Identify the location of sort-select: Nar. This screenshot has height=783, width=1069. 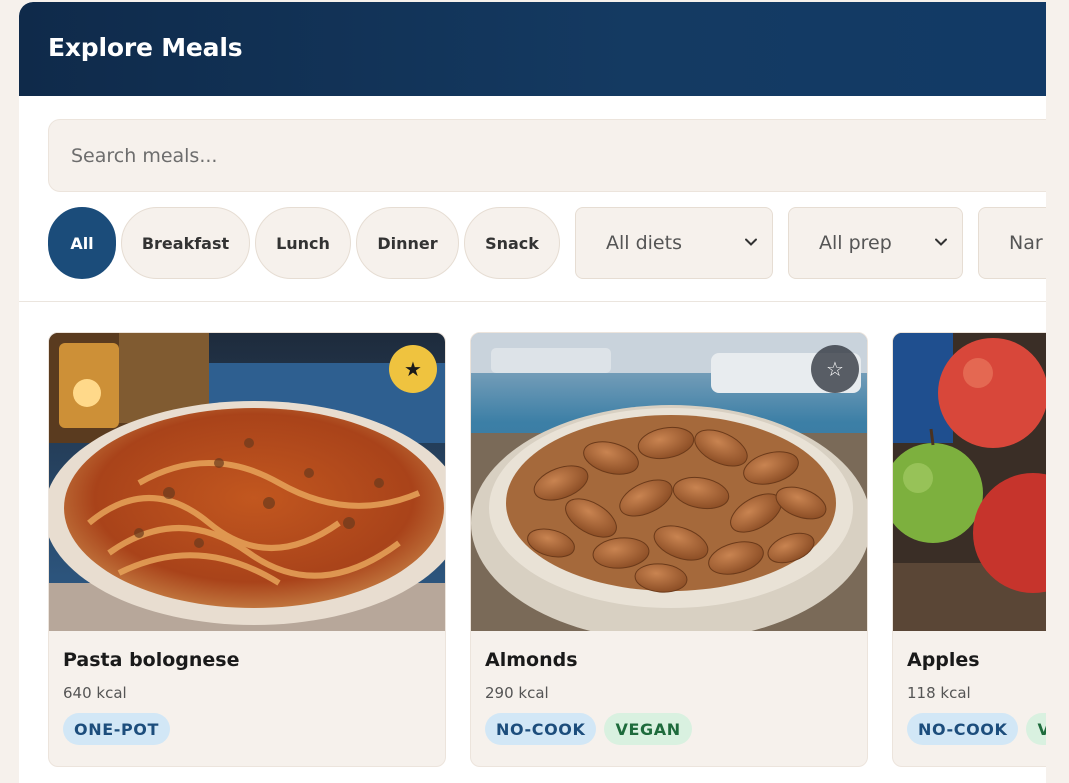
(1012, 243).